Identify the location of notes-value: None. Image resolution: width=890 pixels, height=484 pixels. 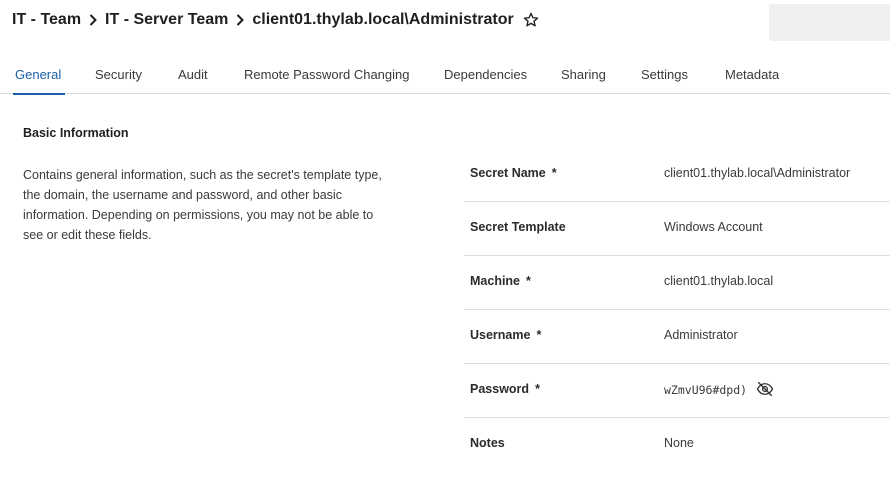
(679, 443).